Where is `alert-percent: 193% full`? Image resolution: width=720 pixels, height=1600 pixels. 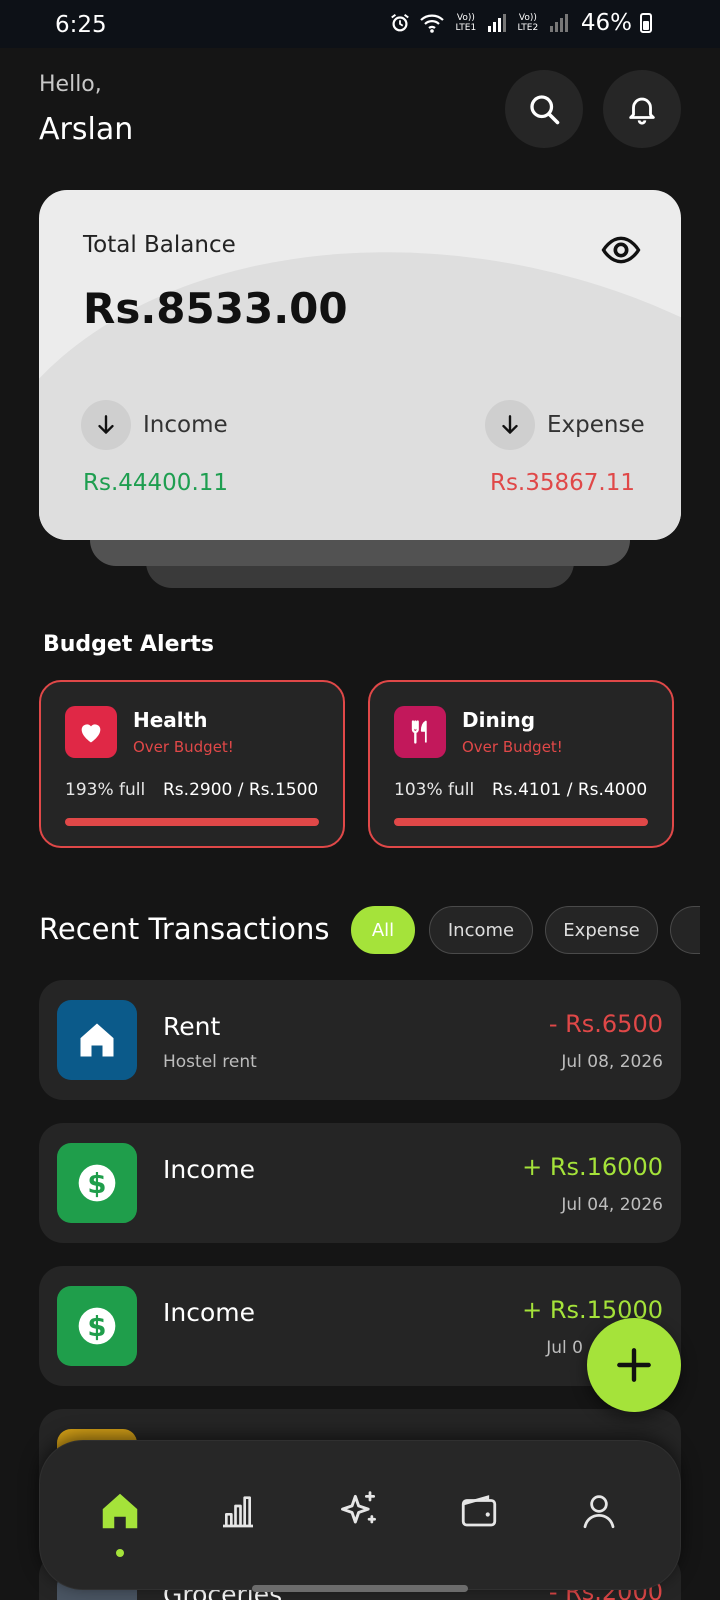 alert-percent: 193% full is located at coordinates (105, 790).